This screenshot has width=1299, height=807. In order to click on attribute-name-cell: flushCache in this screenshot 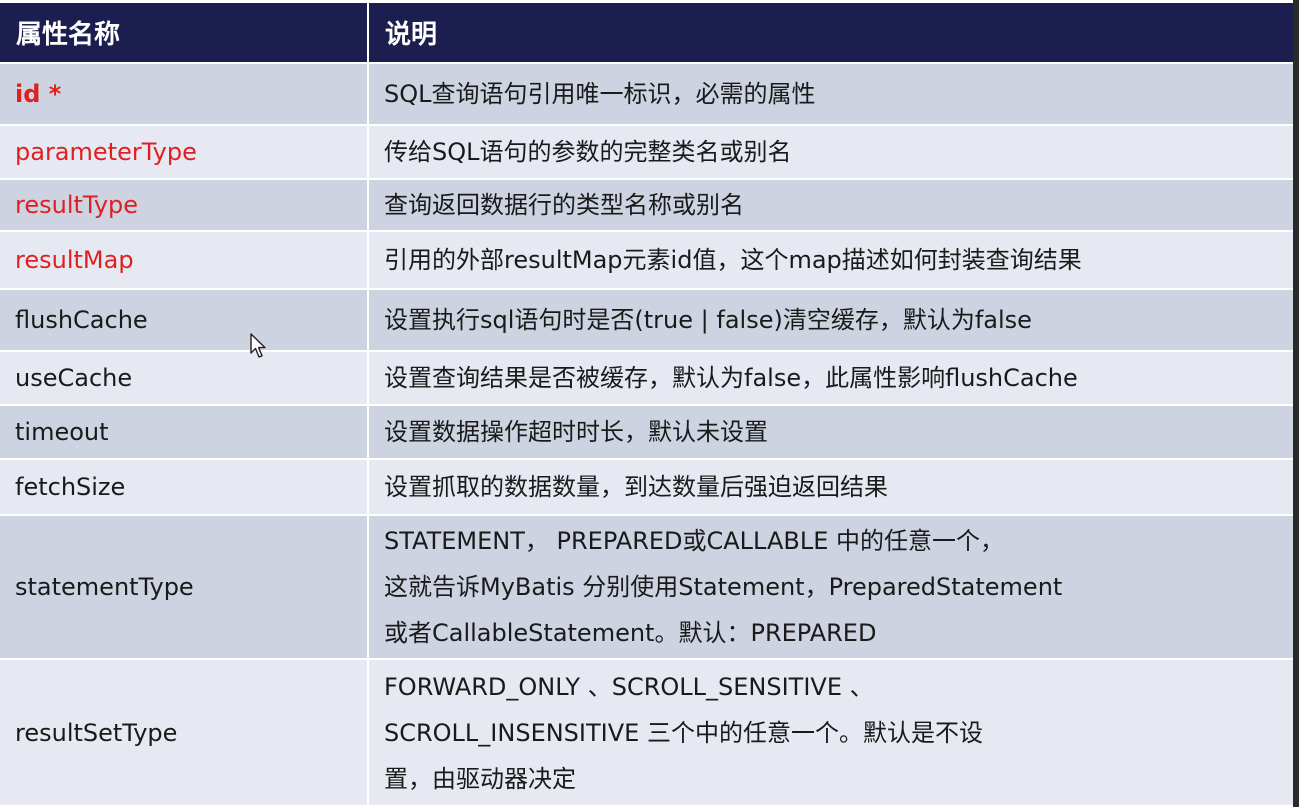, I will do `click(184, 319)`.